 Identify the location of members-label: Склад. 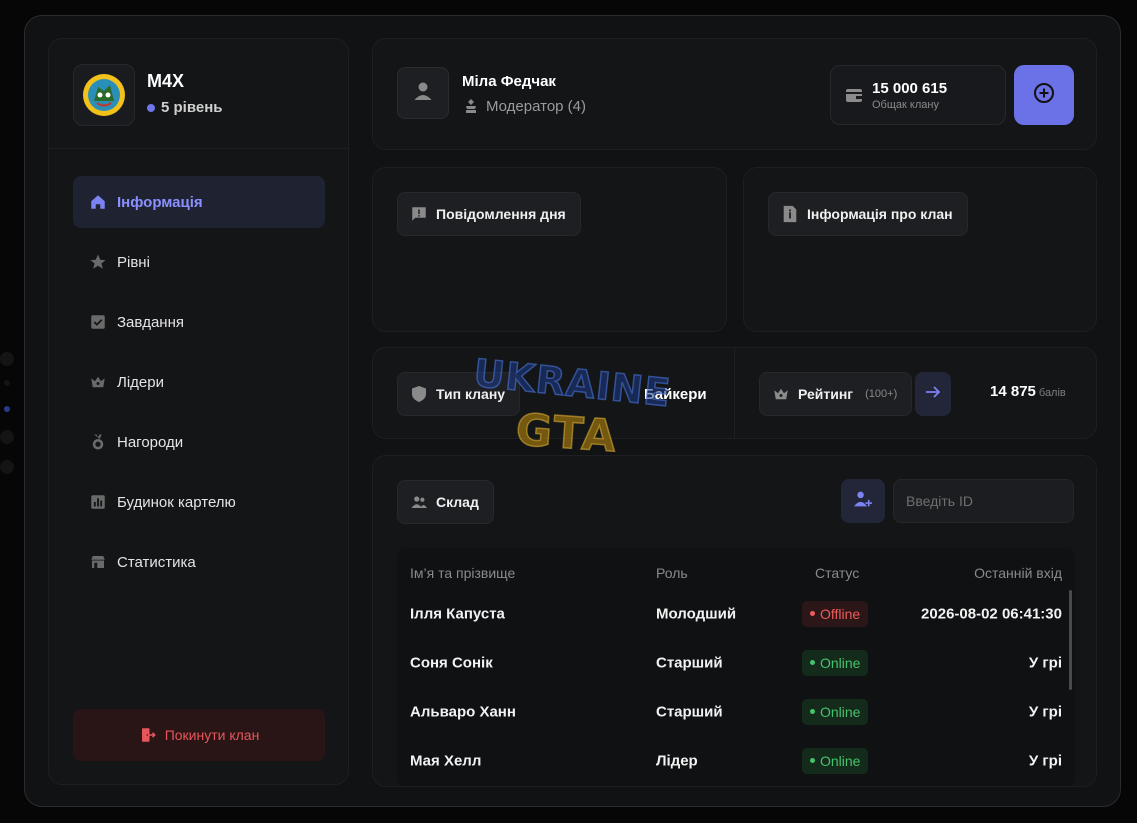
(457, 502).